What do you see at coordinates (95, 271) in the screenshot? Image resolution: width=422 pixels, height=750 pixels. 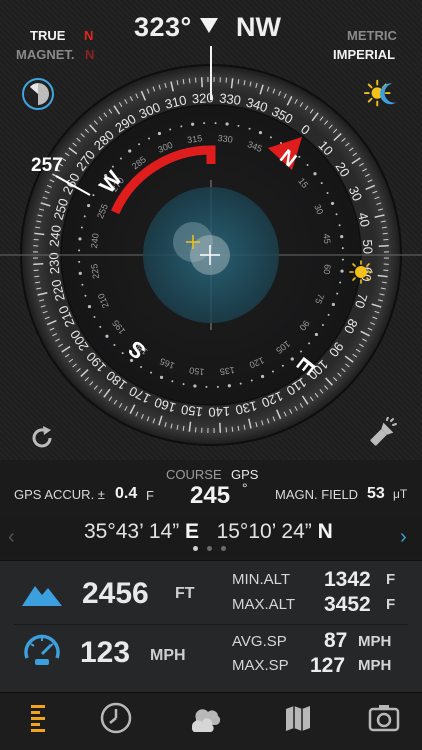 I see `inner-tick-label: 225` at bounding box center [95, 271].